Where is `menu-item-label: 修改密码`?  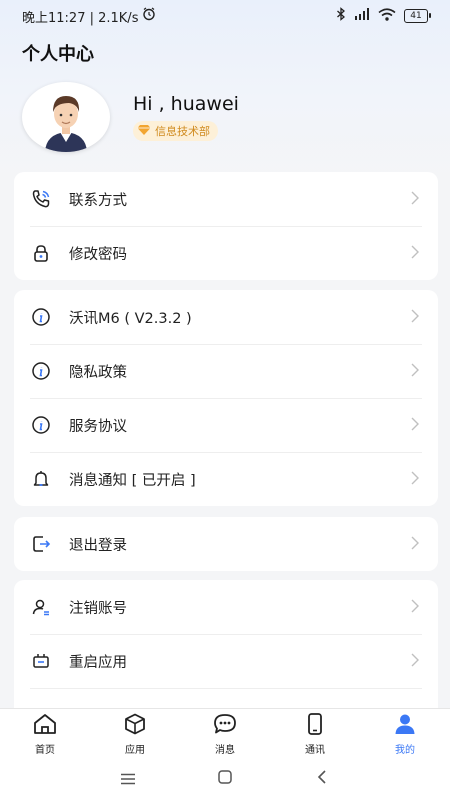
menu-item-label: 修改密码 is located at coordinates (98, 254).